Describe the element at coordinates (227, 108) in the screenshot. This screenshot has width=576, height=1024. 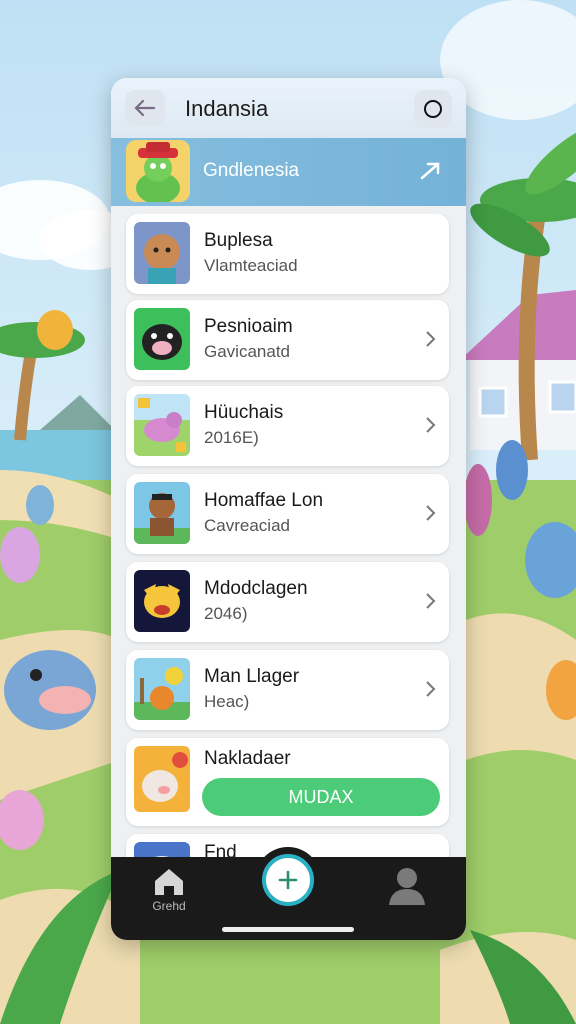
I see `page-title: Indansia` at that location.